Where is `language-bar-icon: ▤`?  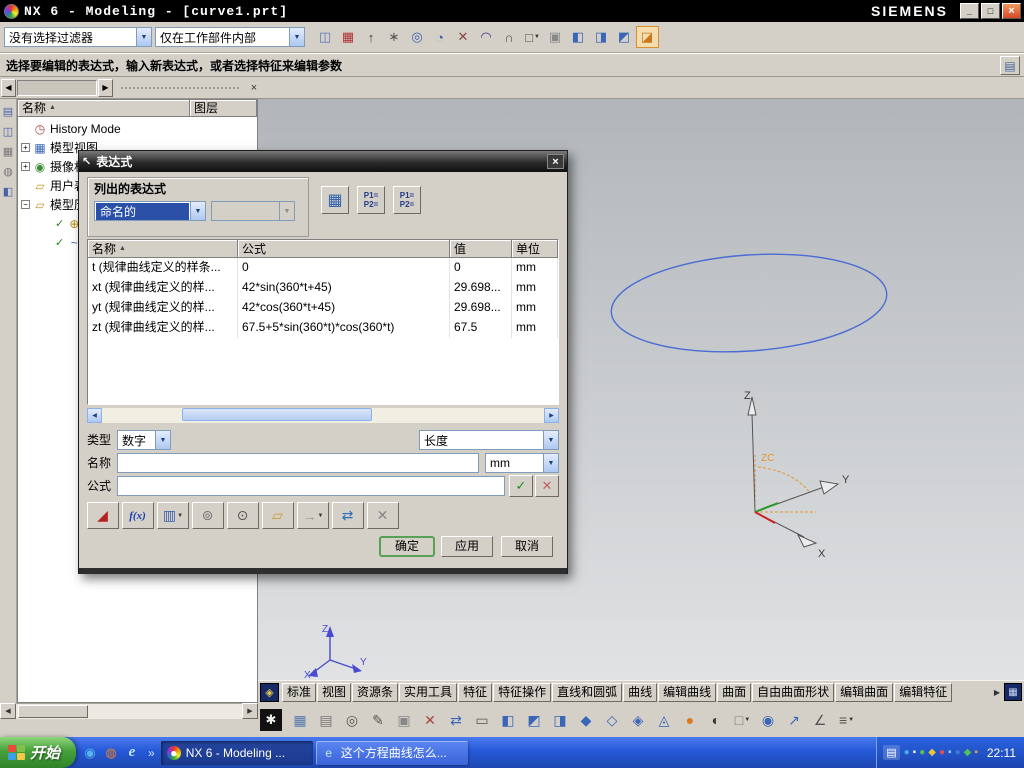
language-bar-icon: ▤ is located at coordinates (891, 752).